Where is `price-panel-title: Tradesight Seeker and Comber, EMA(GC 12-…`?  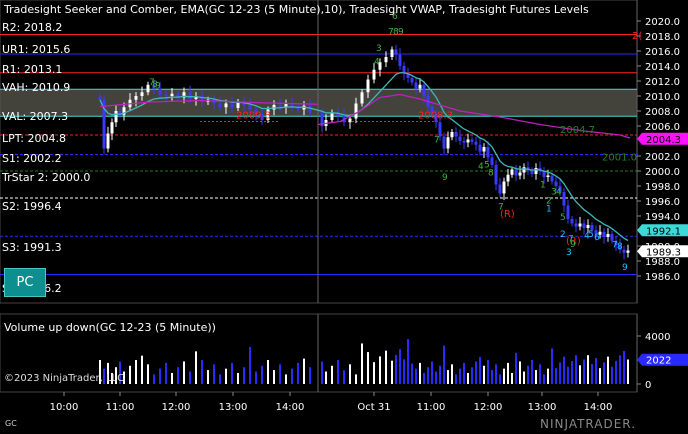
price-panel-title: Tradesight Seeker and Comber, EMA(GC 12-… is located at coordinates (296, 9).